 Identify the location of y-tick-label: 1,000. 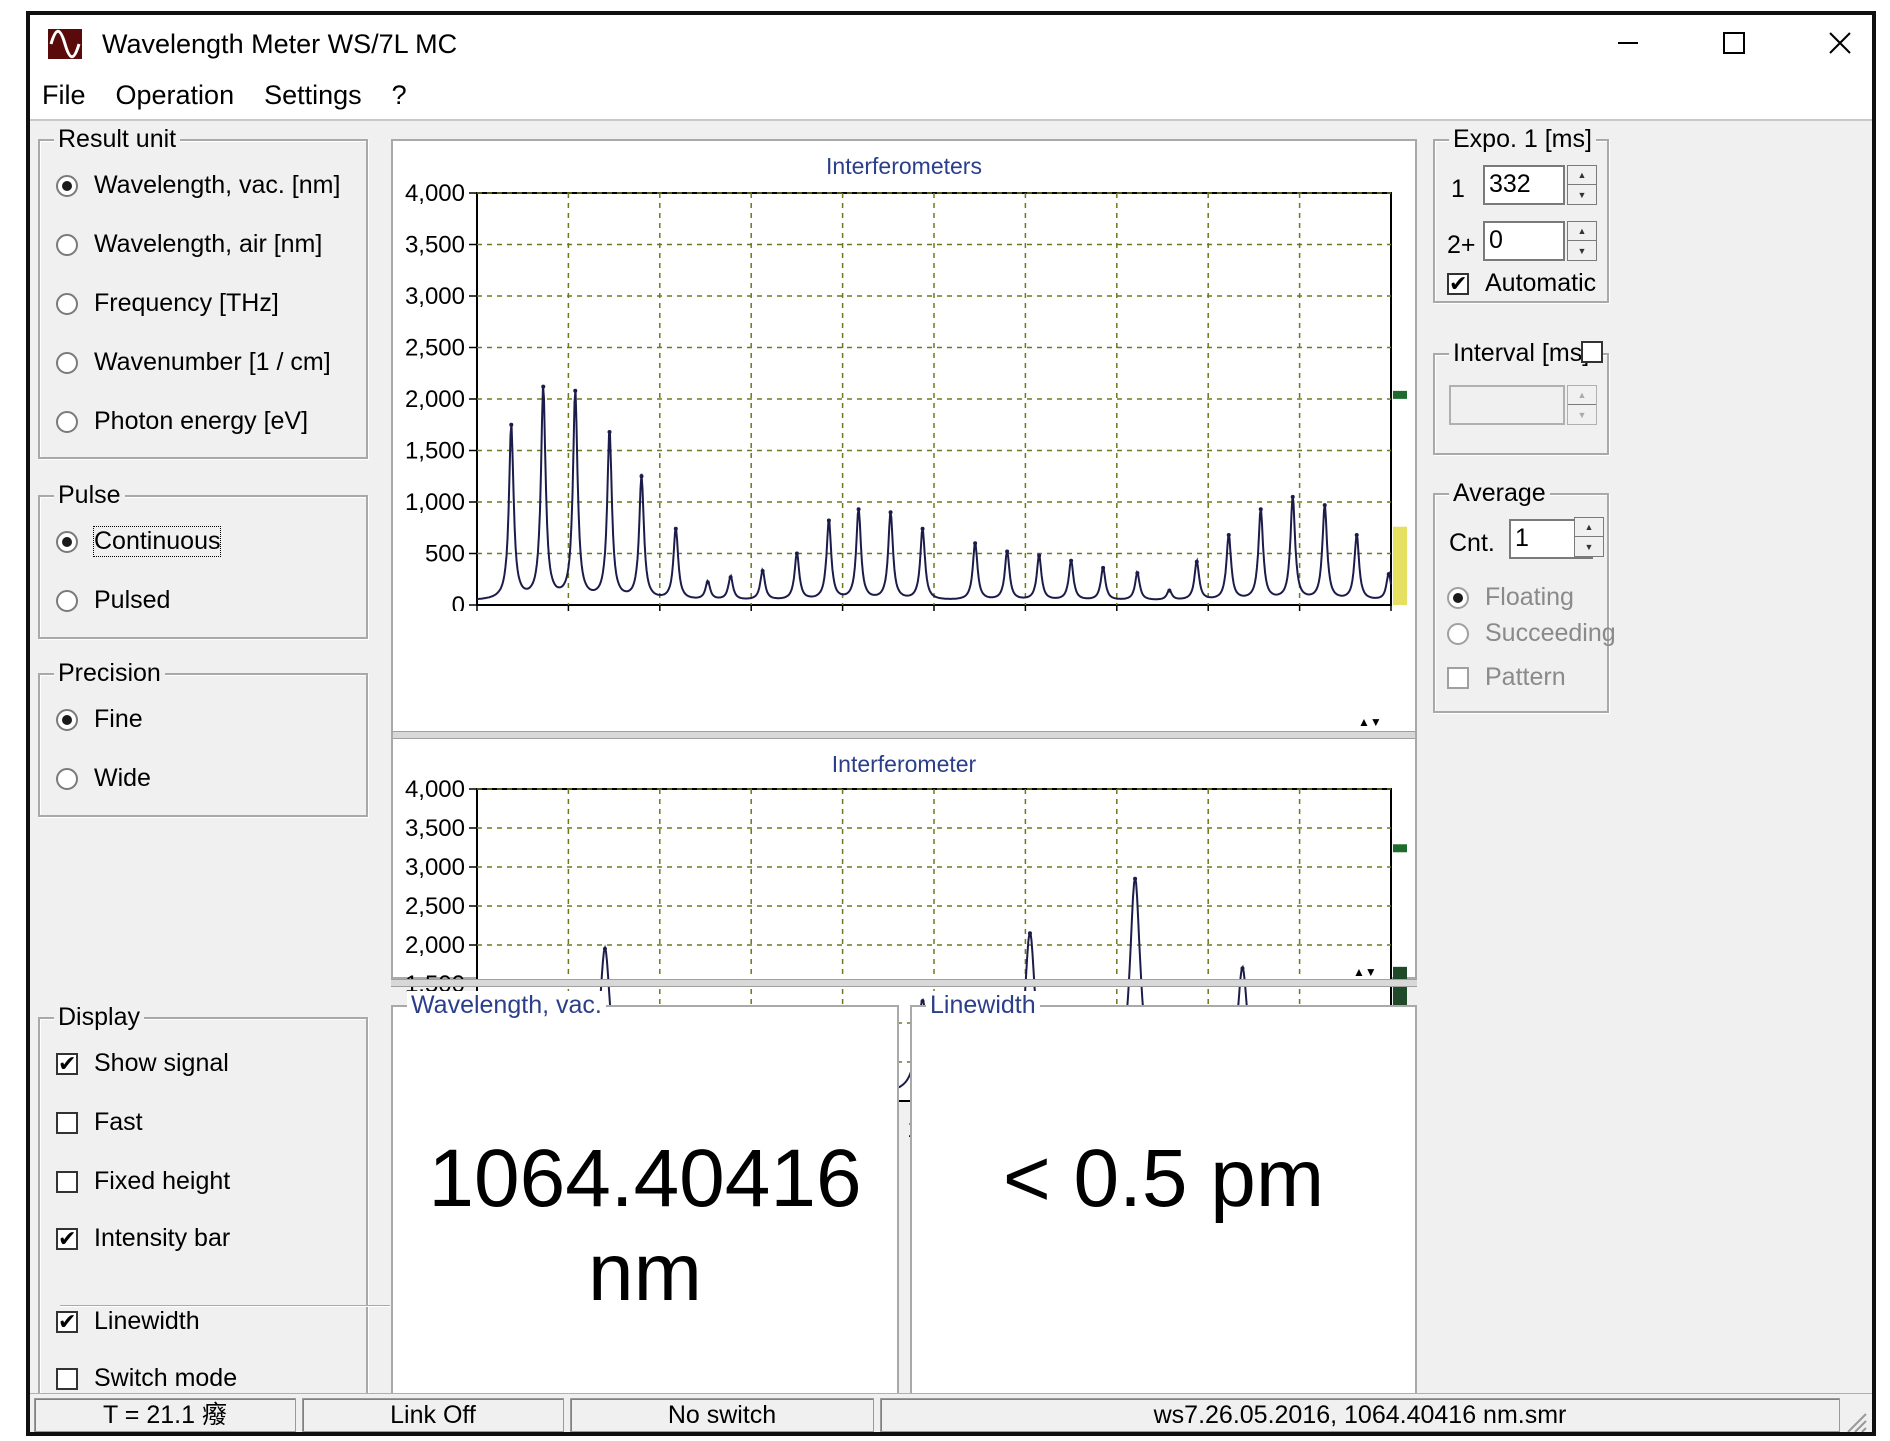
(435, 502).